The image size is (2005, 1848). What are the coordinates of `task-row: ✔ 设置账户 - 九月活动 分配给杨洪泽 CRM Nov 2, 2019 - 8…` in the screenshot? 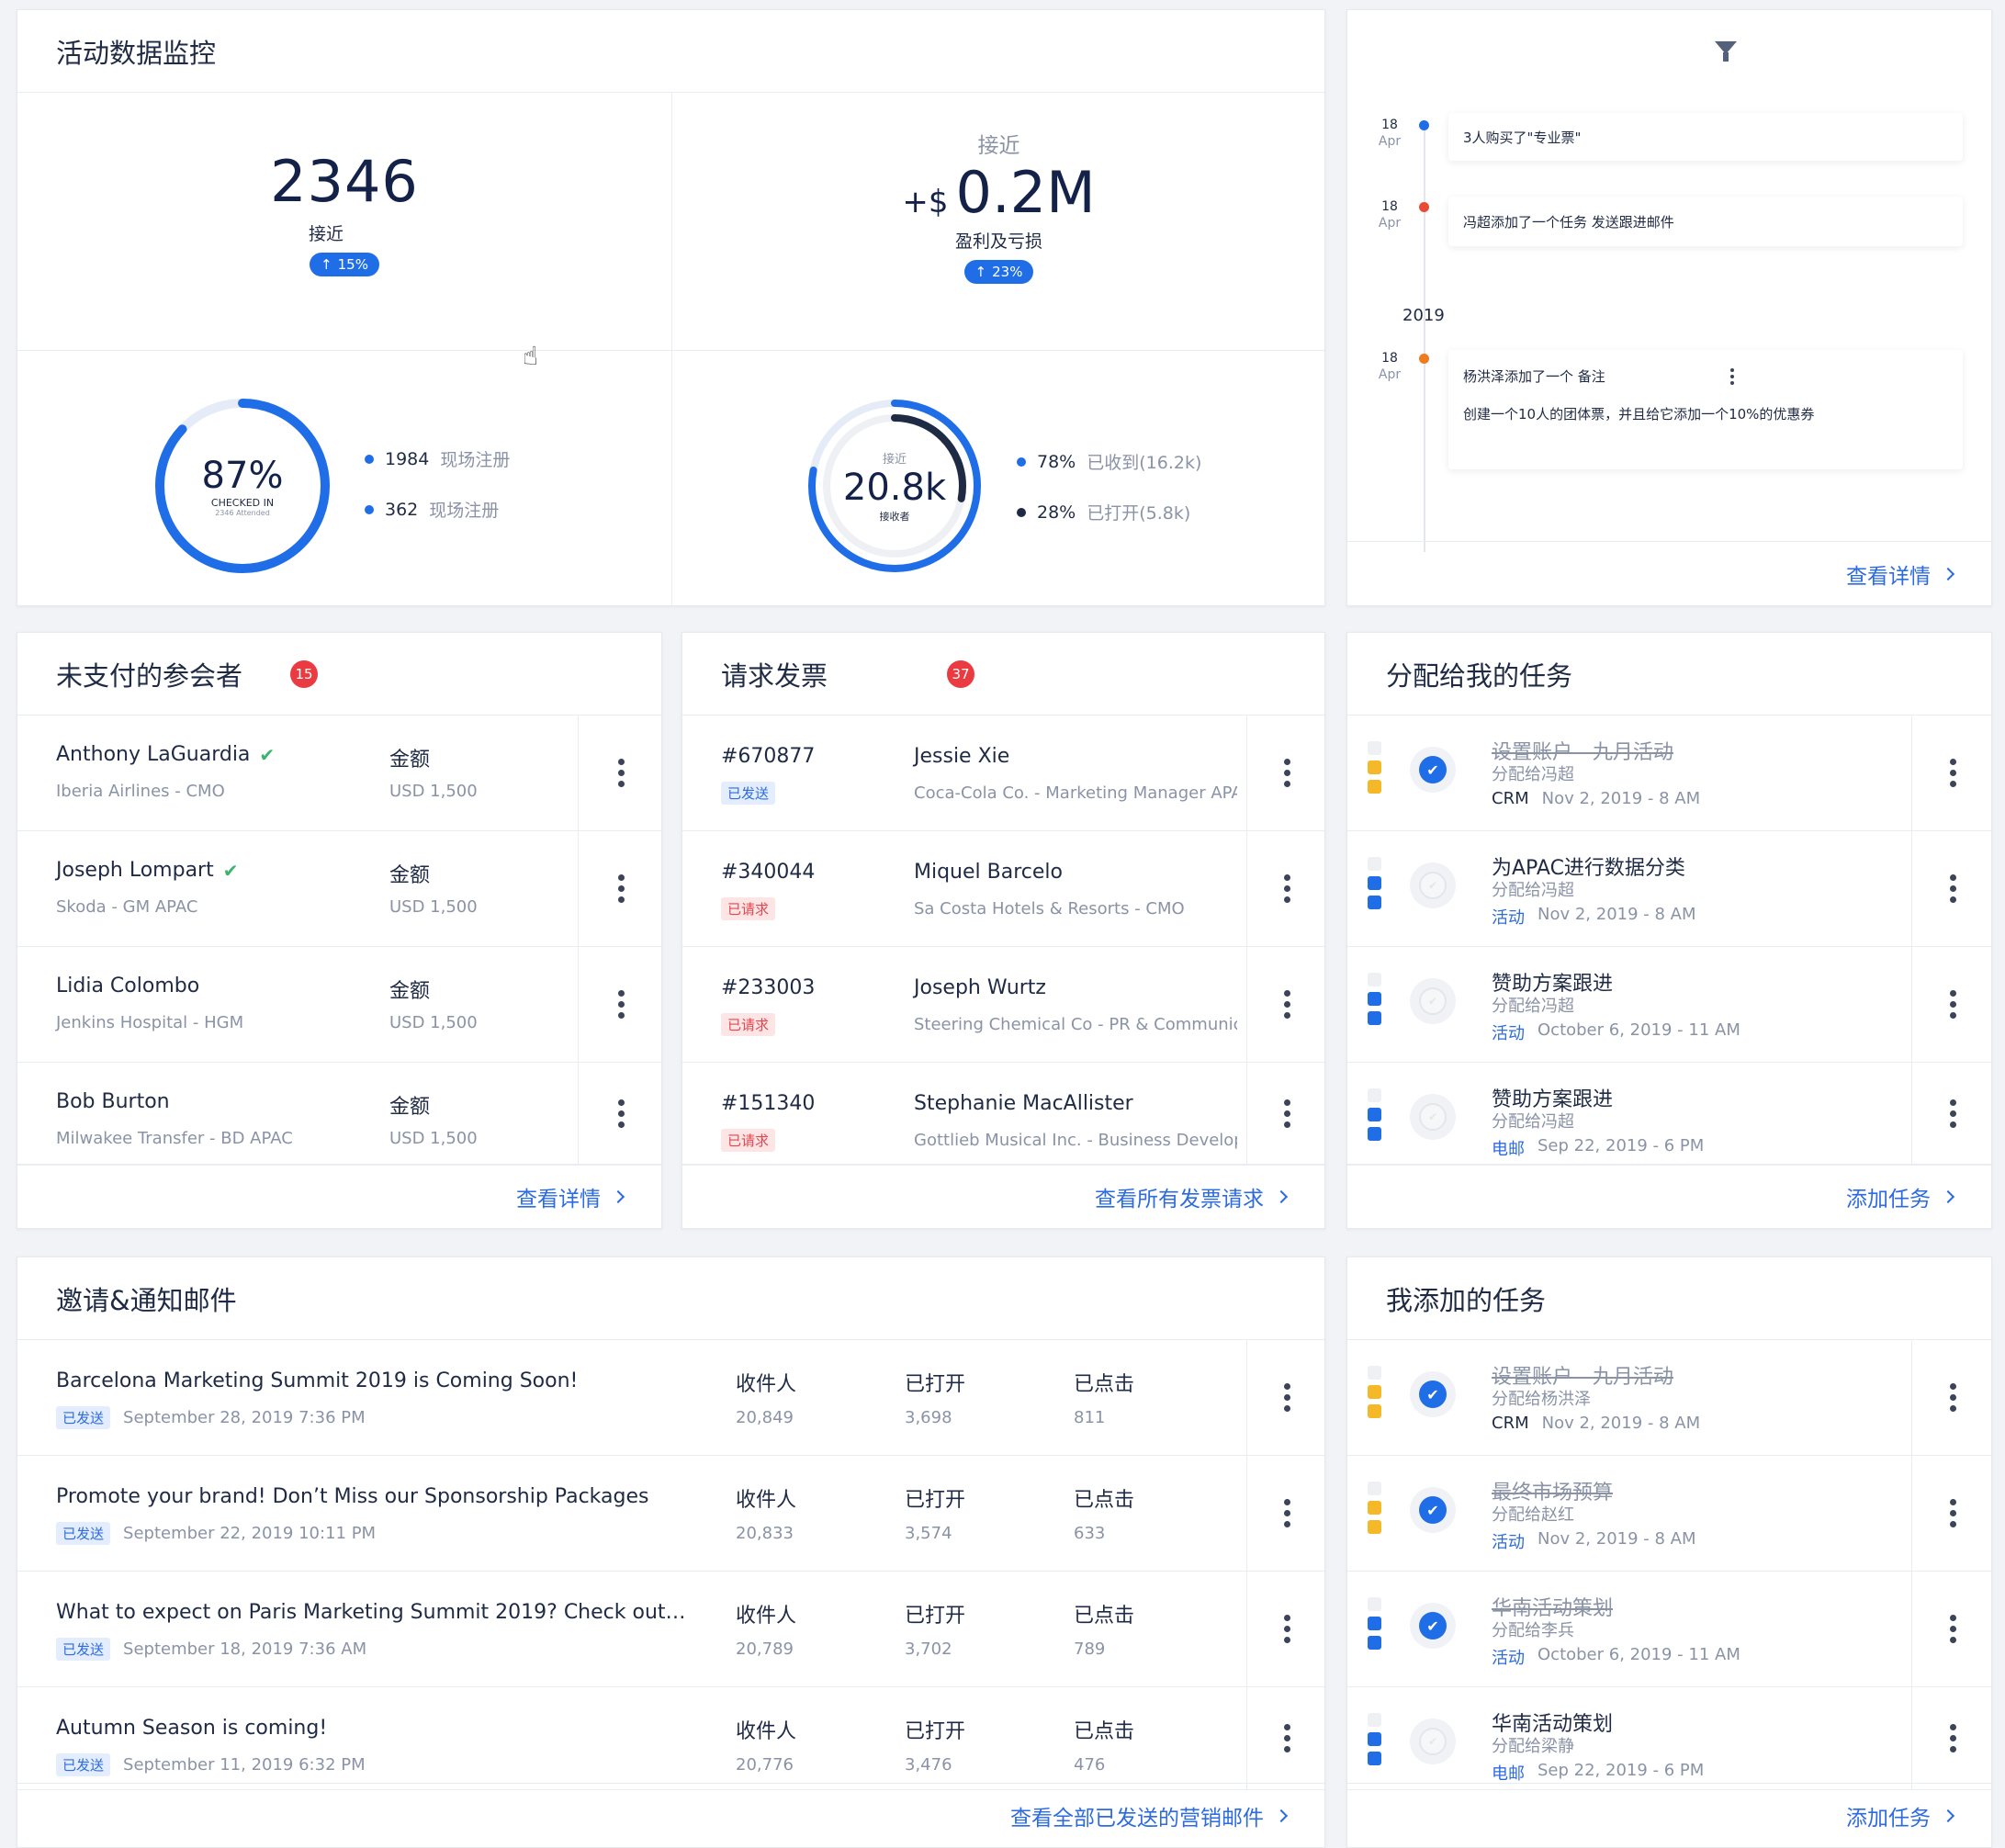 It's located at (1669, 1398).